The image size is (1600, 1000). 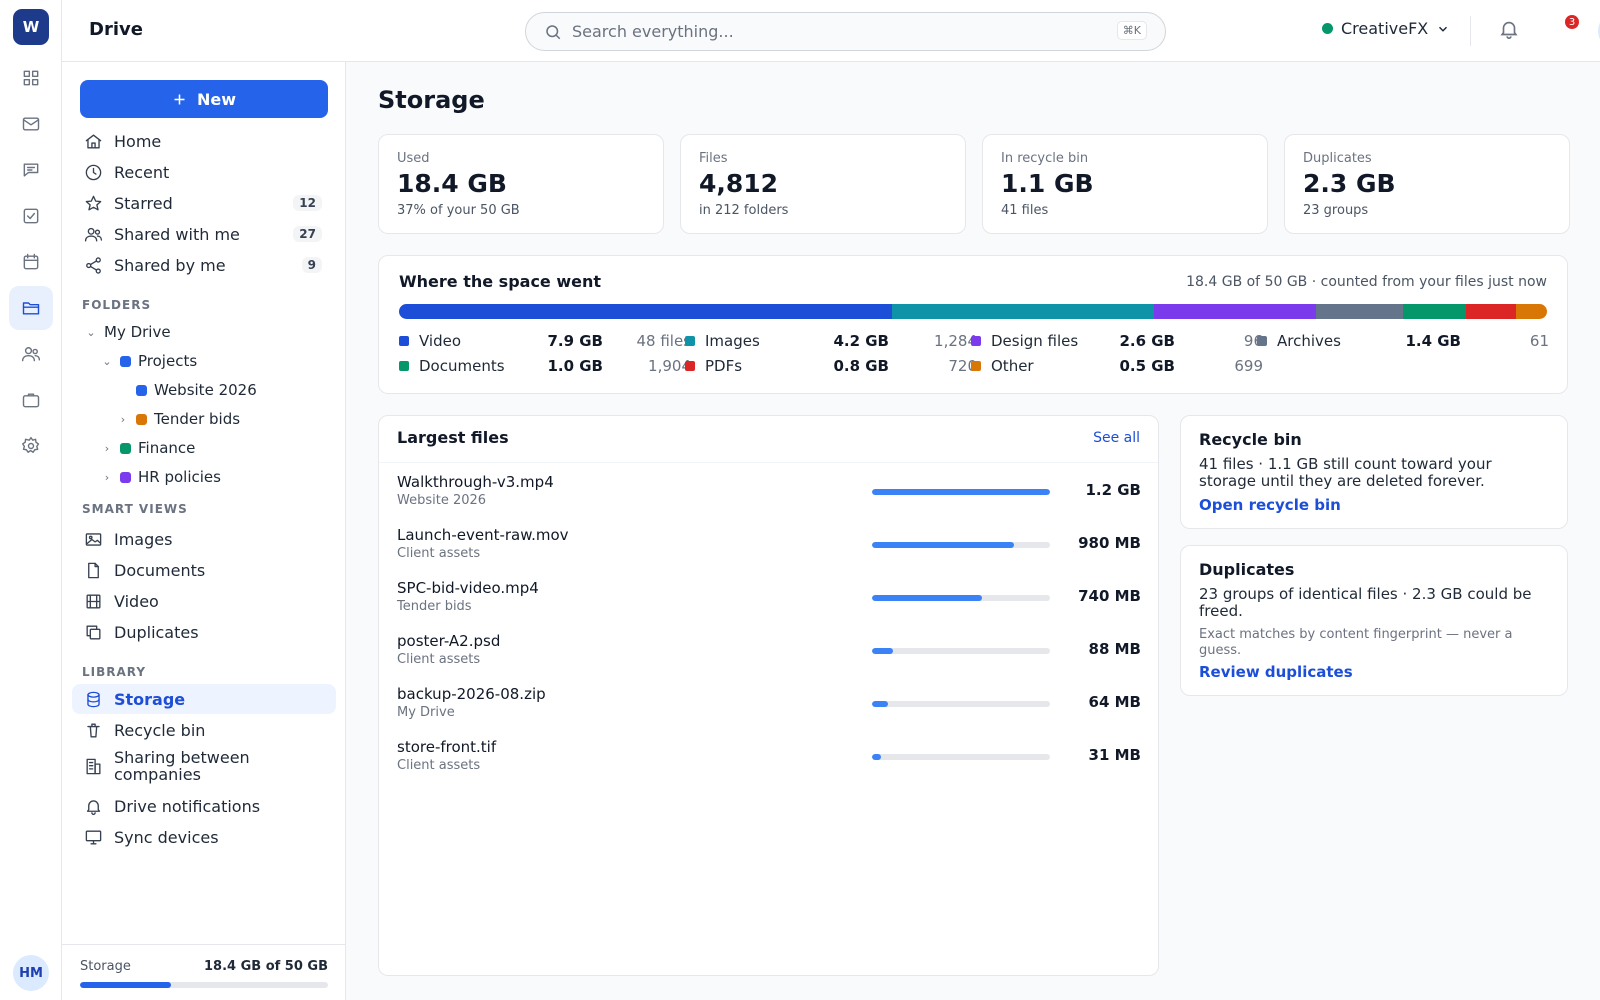 I want to click on sidebar-item-documents: Documents, so click(x=204, y=570).